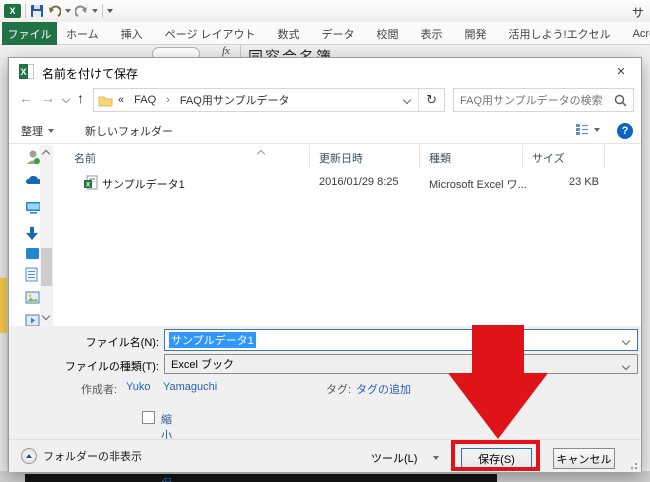  Describe the element at coordinates (584, 458) in the screenshot. I see `cancel-button: キャンセル` at that location.